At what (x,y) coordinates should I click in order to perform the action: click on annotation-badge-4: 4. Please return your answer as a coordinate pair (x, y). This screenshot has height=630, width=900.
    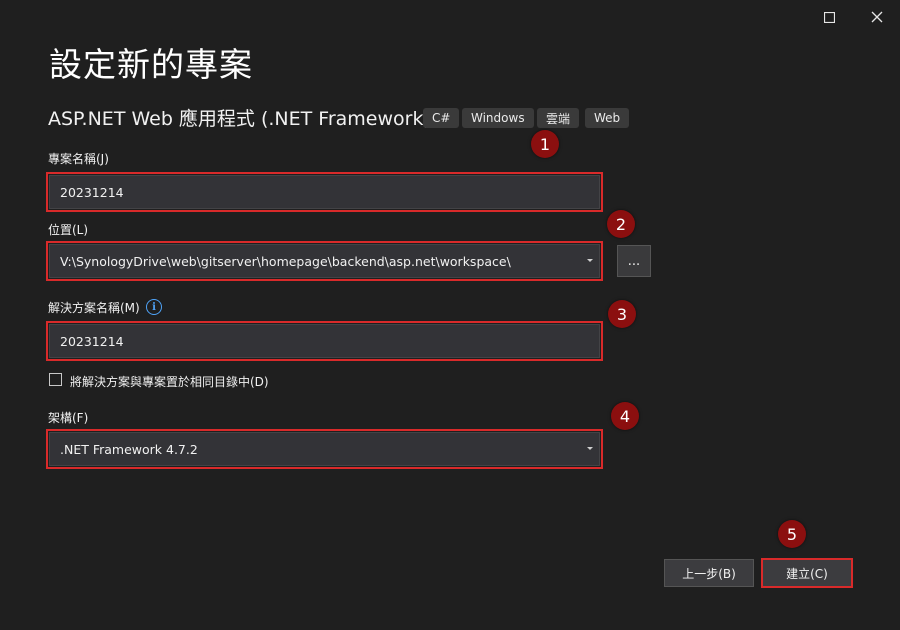
    Looking at the image, I should click on (625, 416).